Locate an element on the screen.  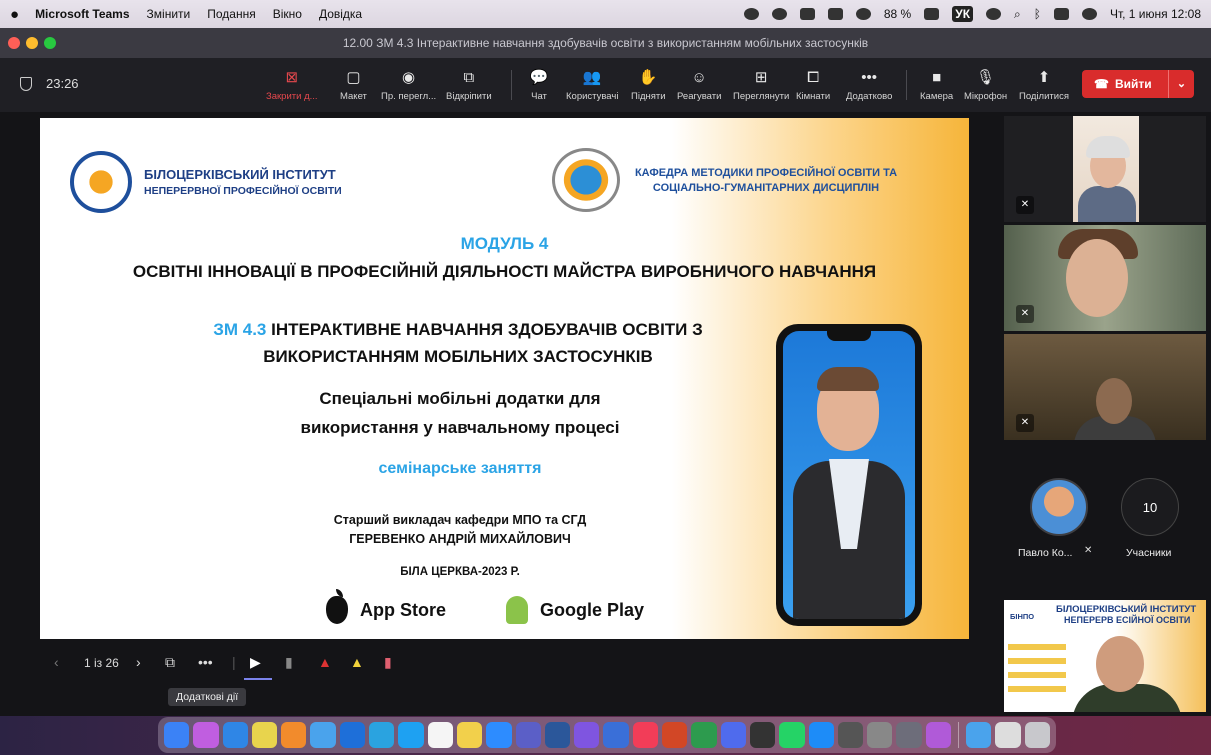
module-heading: МОДУЛЬ 4 is located at coordinates (504, 243).